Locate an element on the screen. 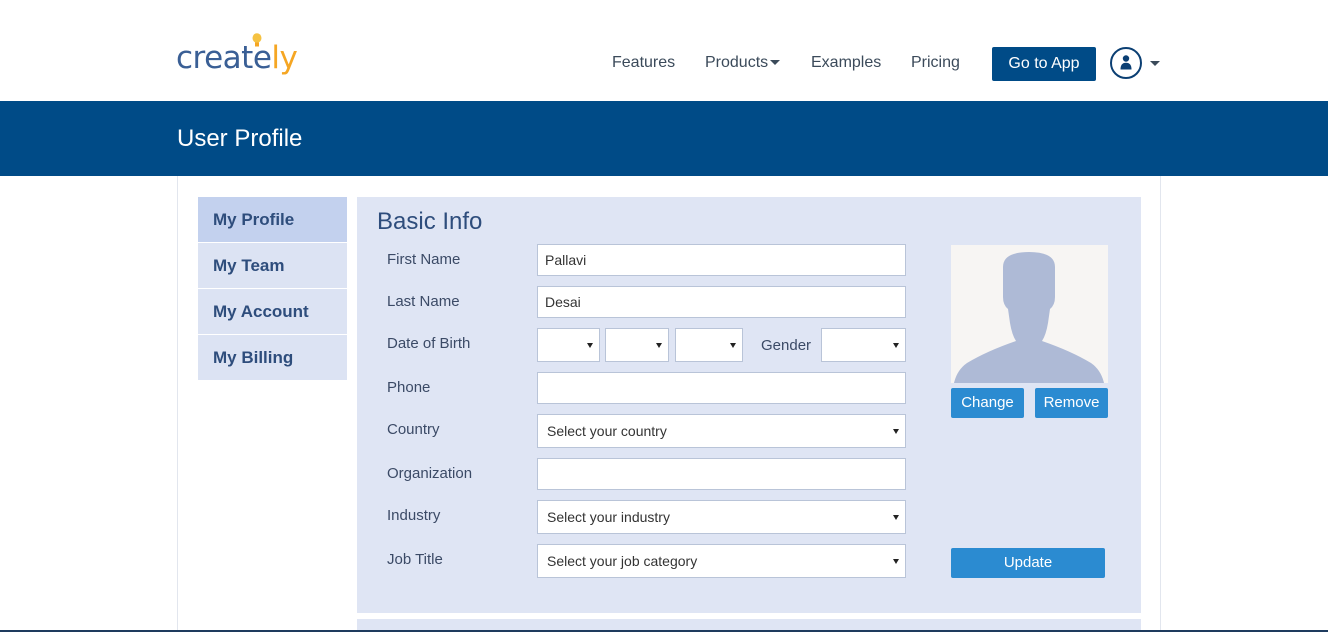 The width and height of the screenshot is (1328, 632). creately-logo: creately is located at coordinates (237, 58).